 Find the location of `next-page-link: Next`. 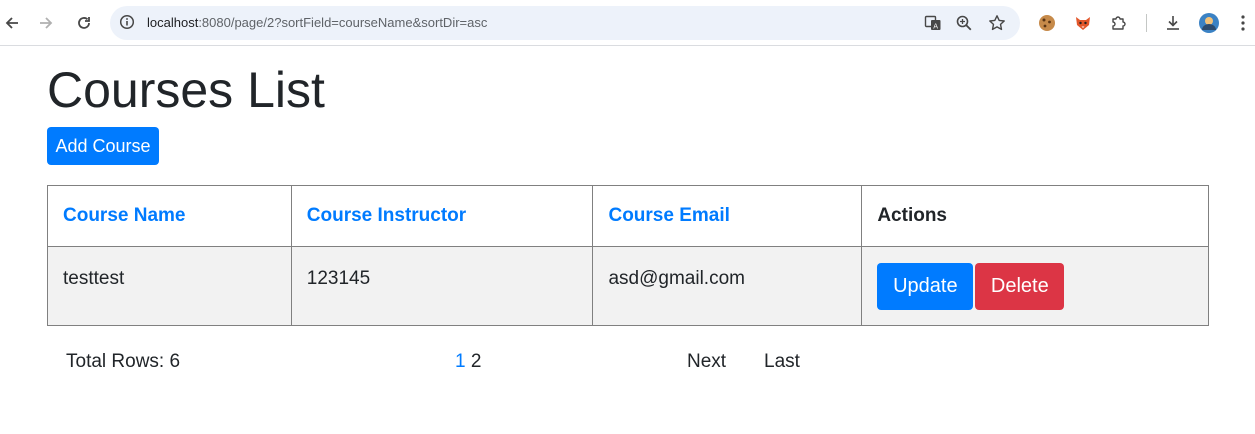

next-page-link: Next is located at coordinates (706, 361).